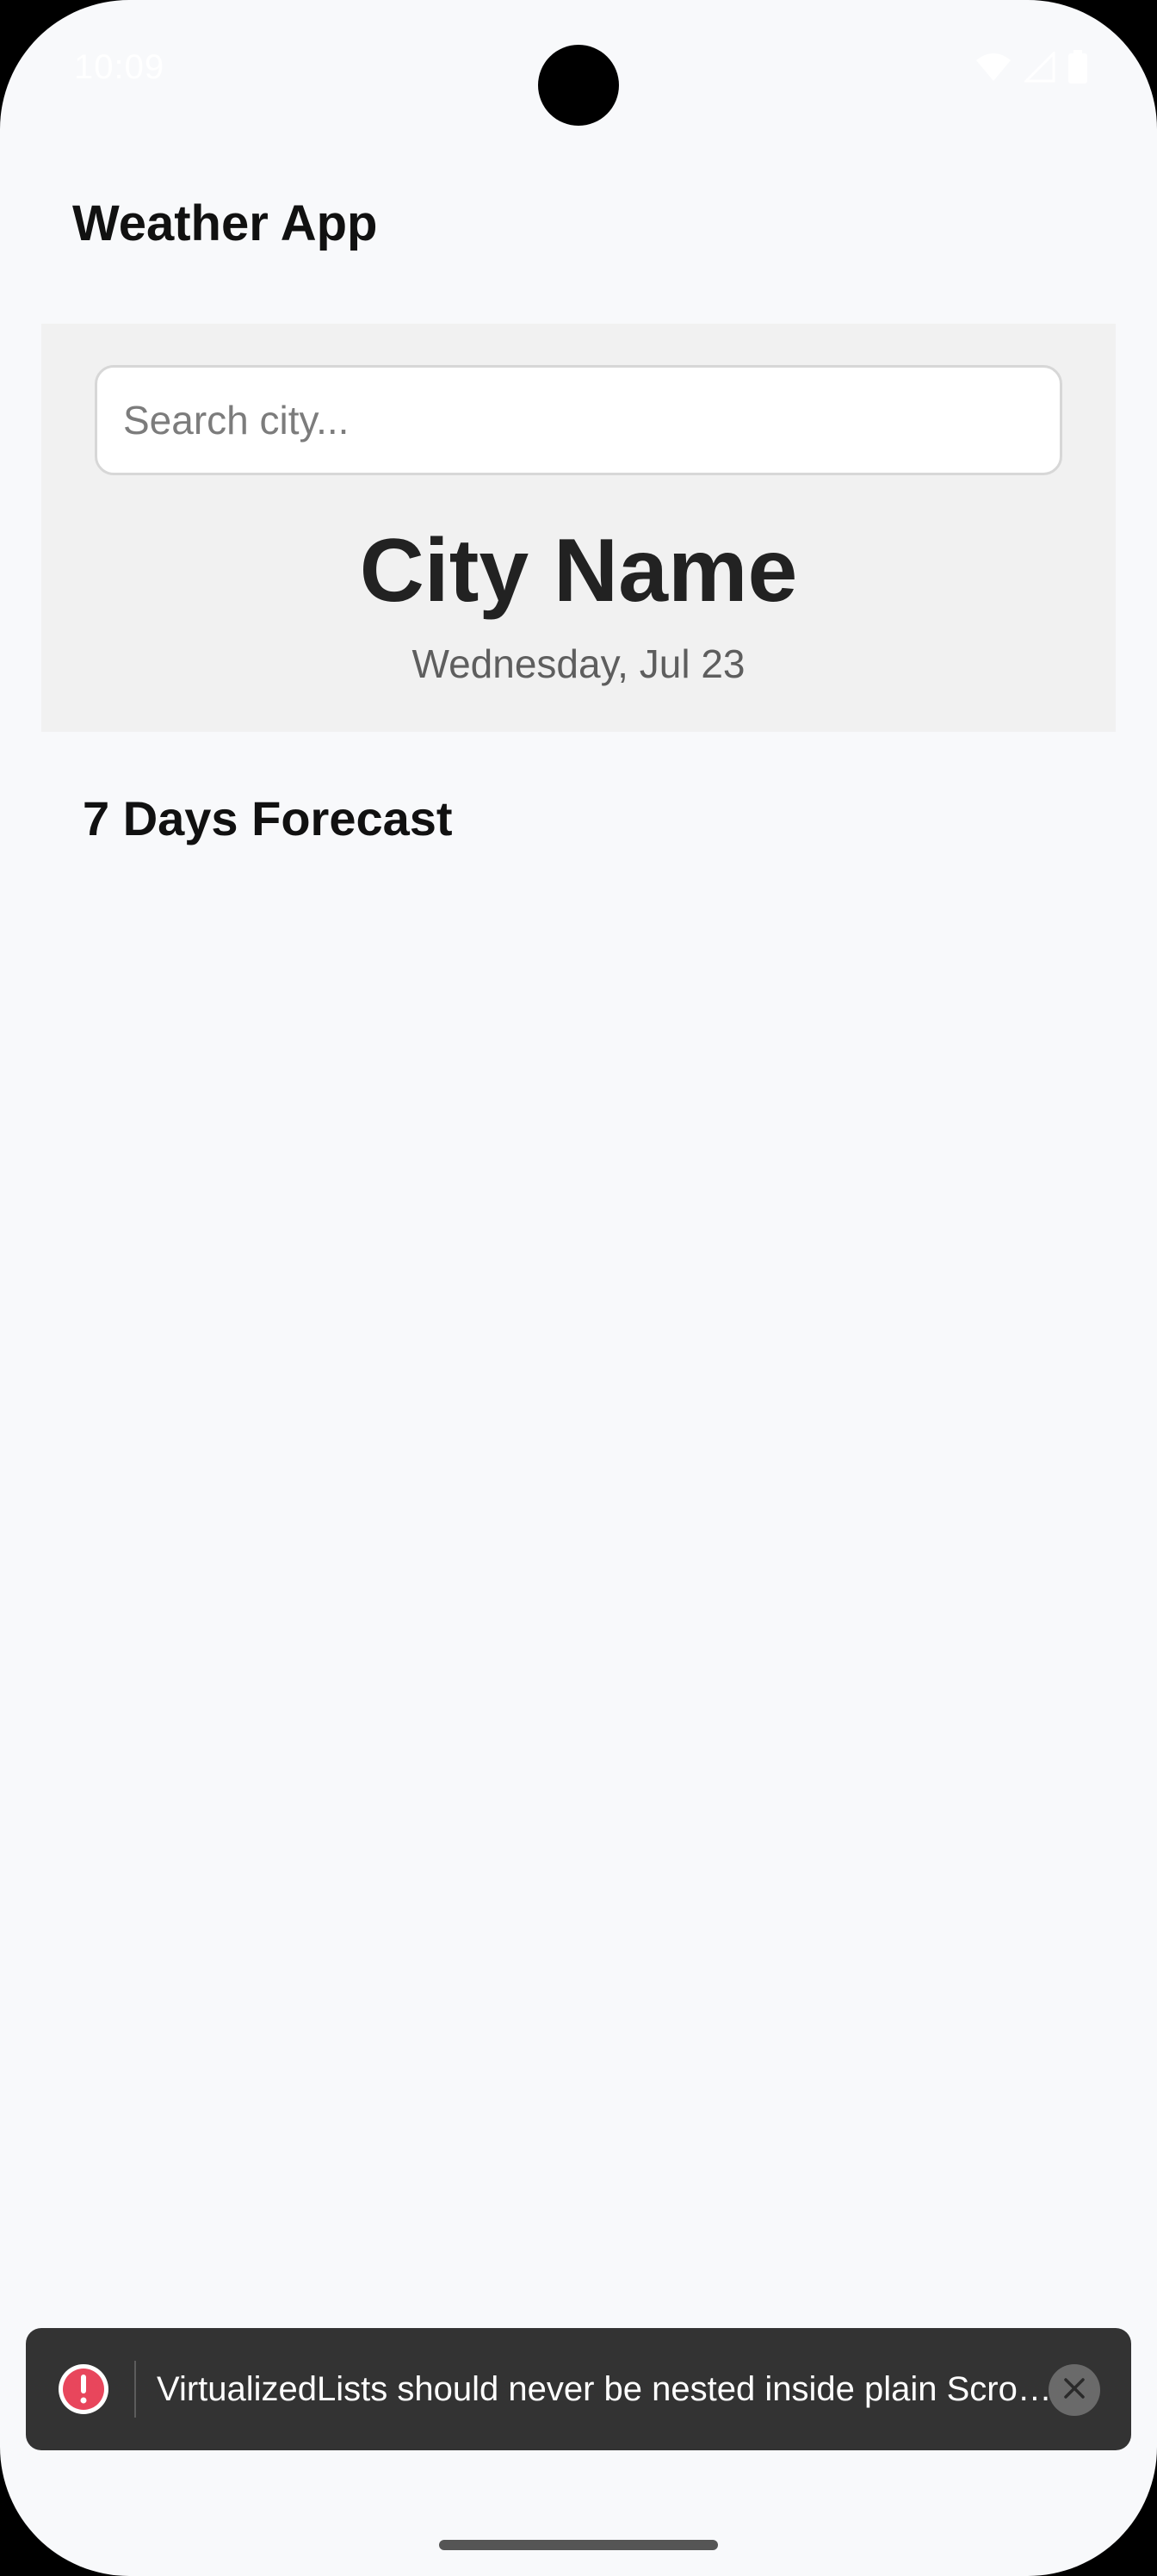  I want to click on camera-cutout, so click(579, 85).